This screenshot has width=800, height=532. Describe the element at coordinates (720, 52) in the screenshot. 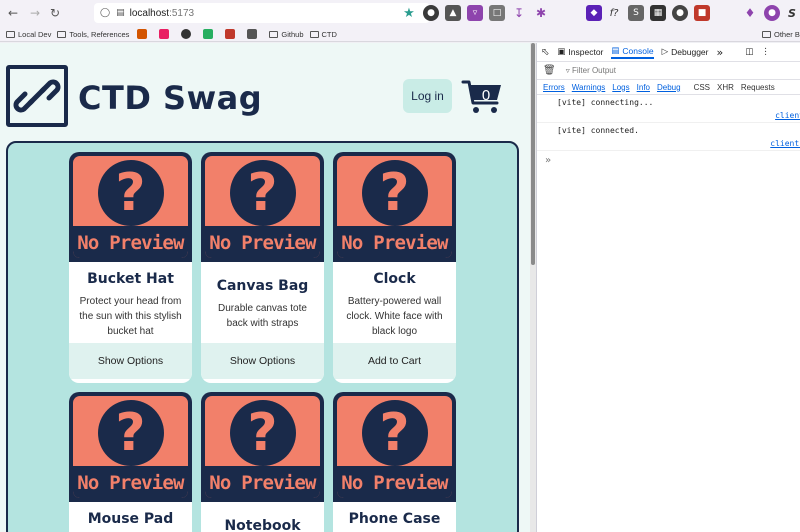

I see `more-tabs-icon: »` at that location.